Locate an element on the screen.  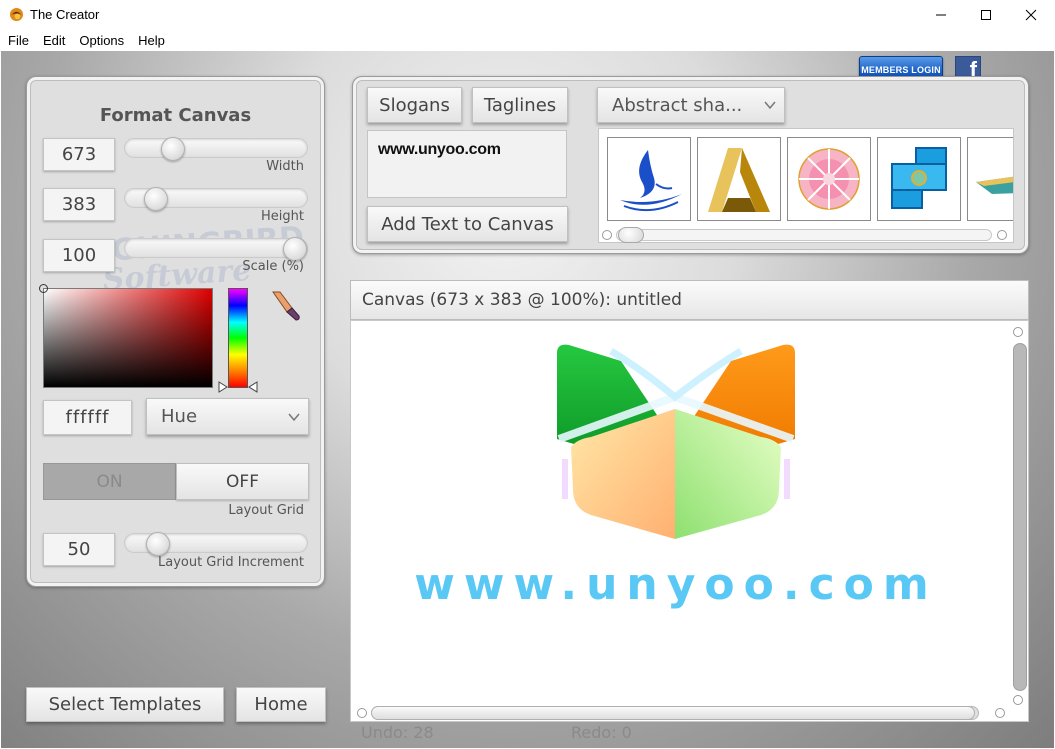
scroll-left-arrow is located at coordinates (607, 235).